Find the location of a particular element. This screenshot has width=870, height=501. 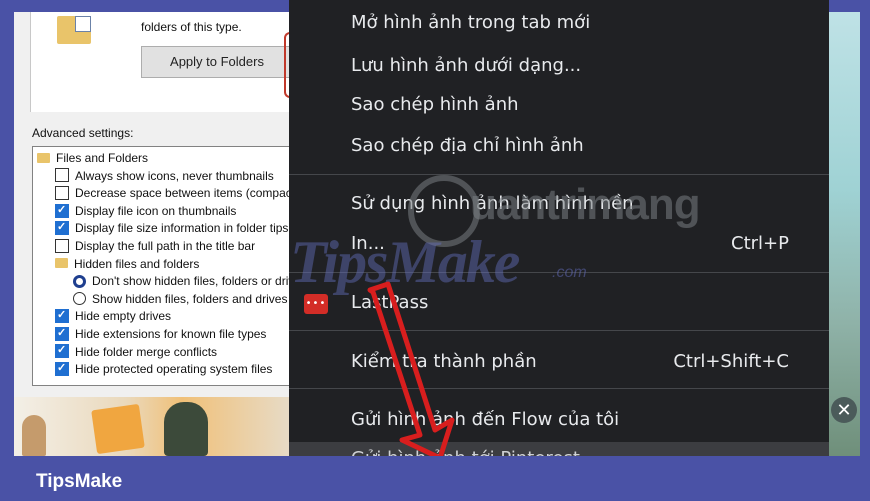

tree-item: Always show icons, never thumbnails is located at coordinates (164, 176).